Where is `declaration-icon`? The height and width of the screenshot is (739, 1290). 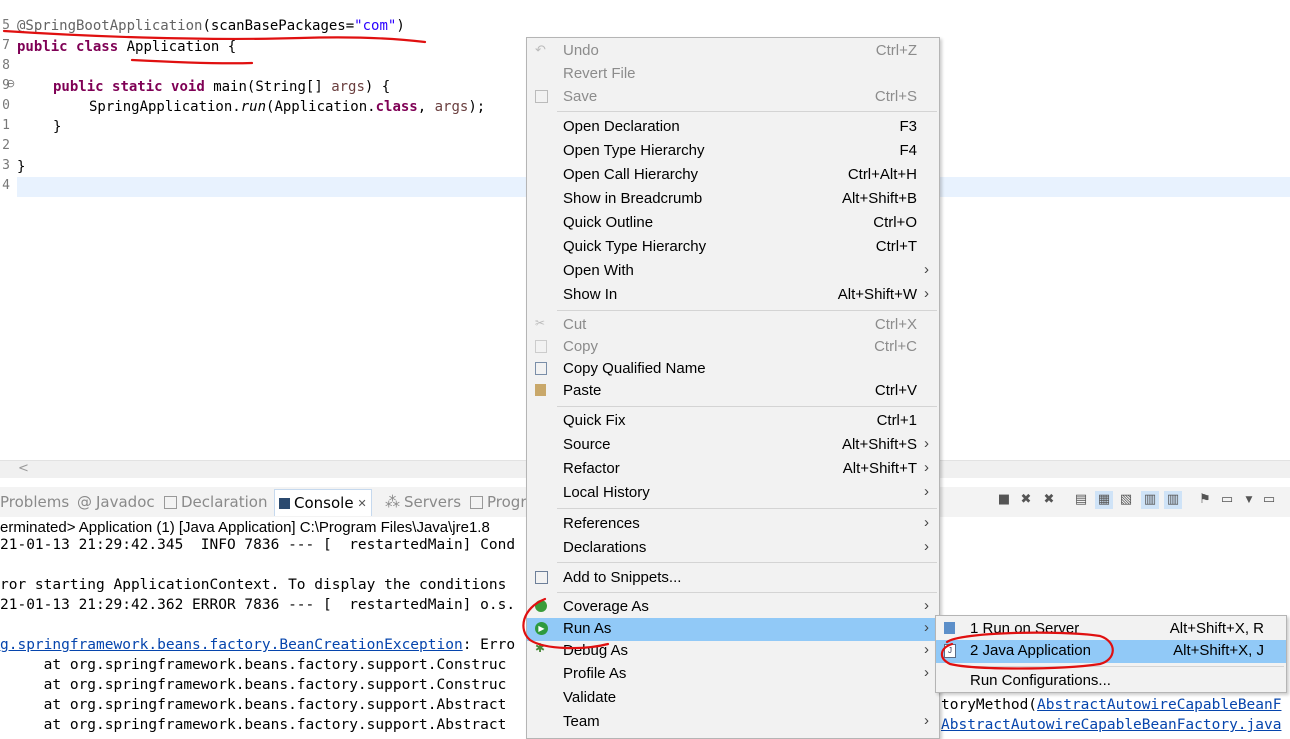 declaration-icon is located at coordinates (170, 502).